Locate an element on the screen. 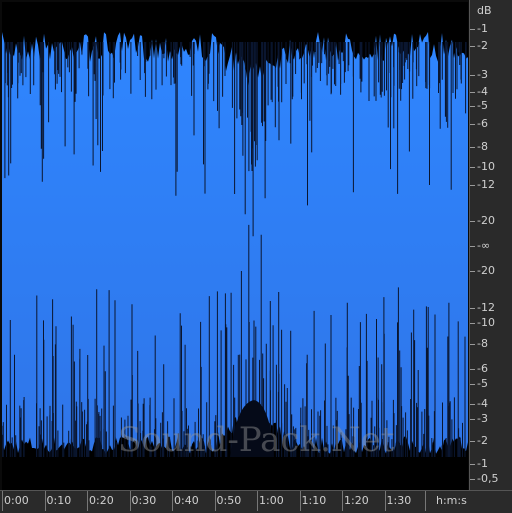 This screenshot has width=512, height=513. time-label: 0:30 is located at coordinates (144, 500).